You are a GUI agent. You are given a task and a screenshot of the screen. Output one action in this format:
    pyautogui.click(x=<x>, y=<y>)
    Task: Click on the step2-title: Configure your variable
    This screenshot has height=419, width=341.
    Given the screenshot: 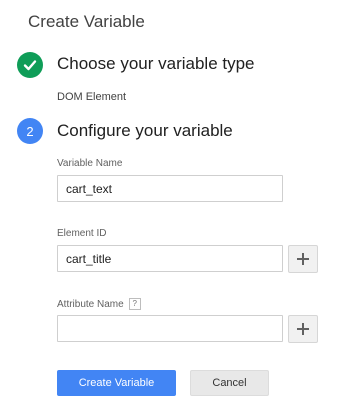 What is the action you would take?
    pyautogui.click(x=145, y=130)
    